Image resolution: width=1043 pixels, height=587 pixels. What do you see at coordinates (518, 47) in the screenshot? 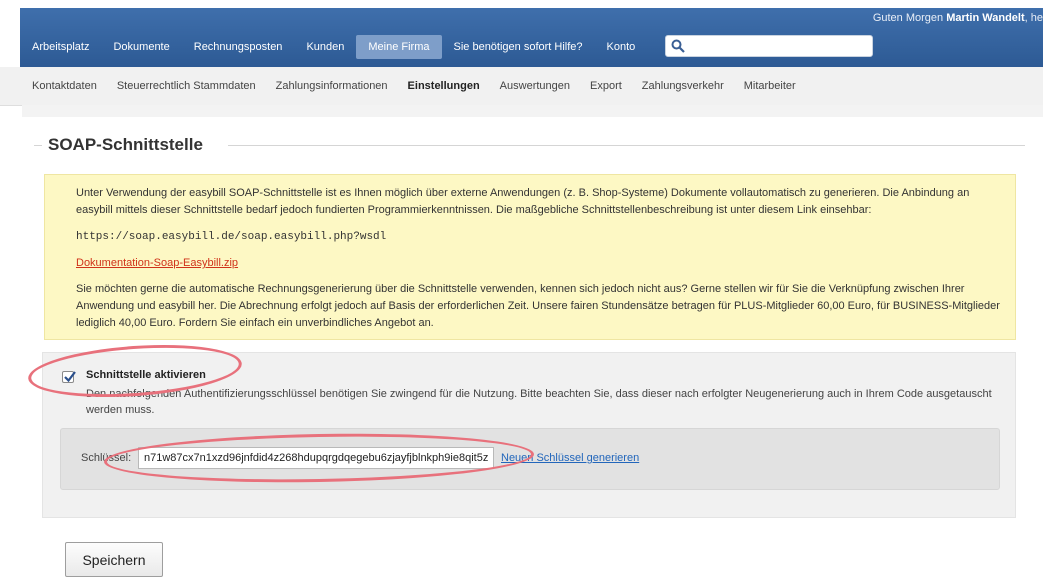
I see `nav-item-hilfe: Sie benötigen sofort Hilfe?` at bounding box center [518, 47].